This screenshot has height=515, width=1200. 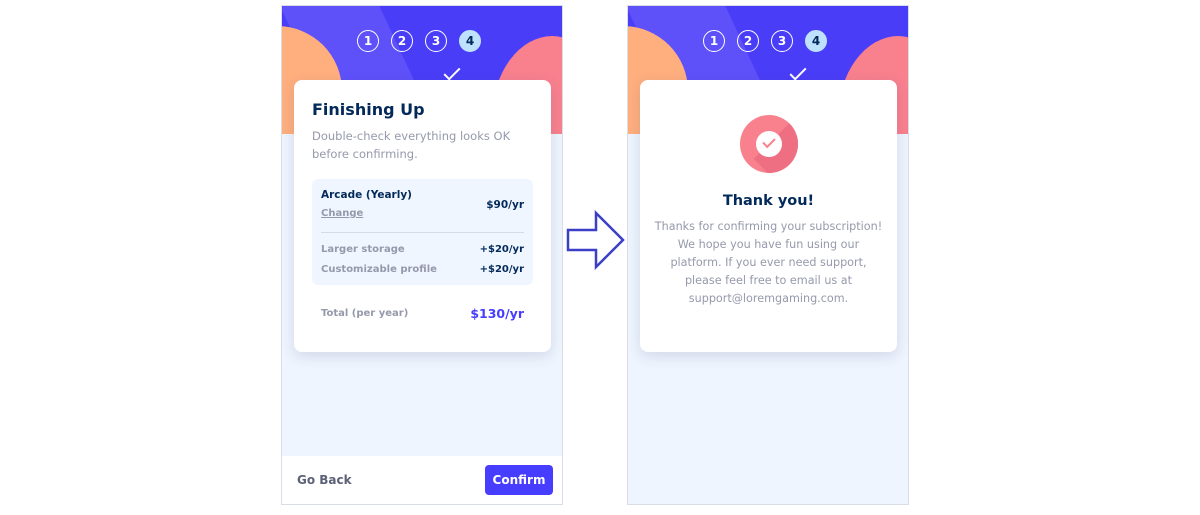 What do you see at coordinates (422, 313) in the screenshot?
I see `total-row: Total (per year) $130/yr` at bounding box center [422, 313].